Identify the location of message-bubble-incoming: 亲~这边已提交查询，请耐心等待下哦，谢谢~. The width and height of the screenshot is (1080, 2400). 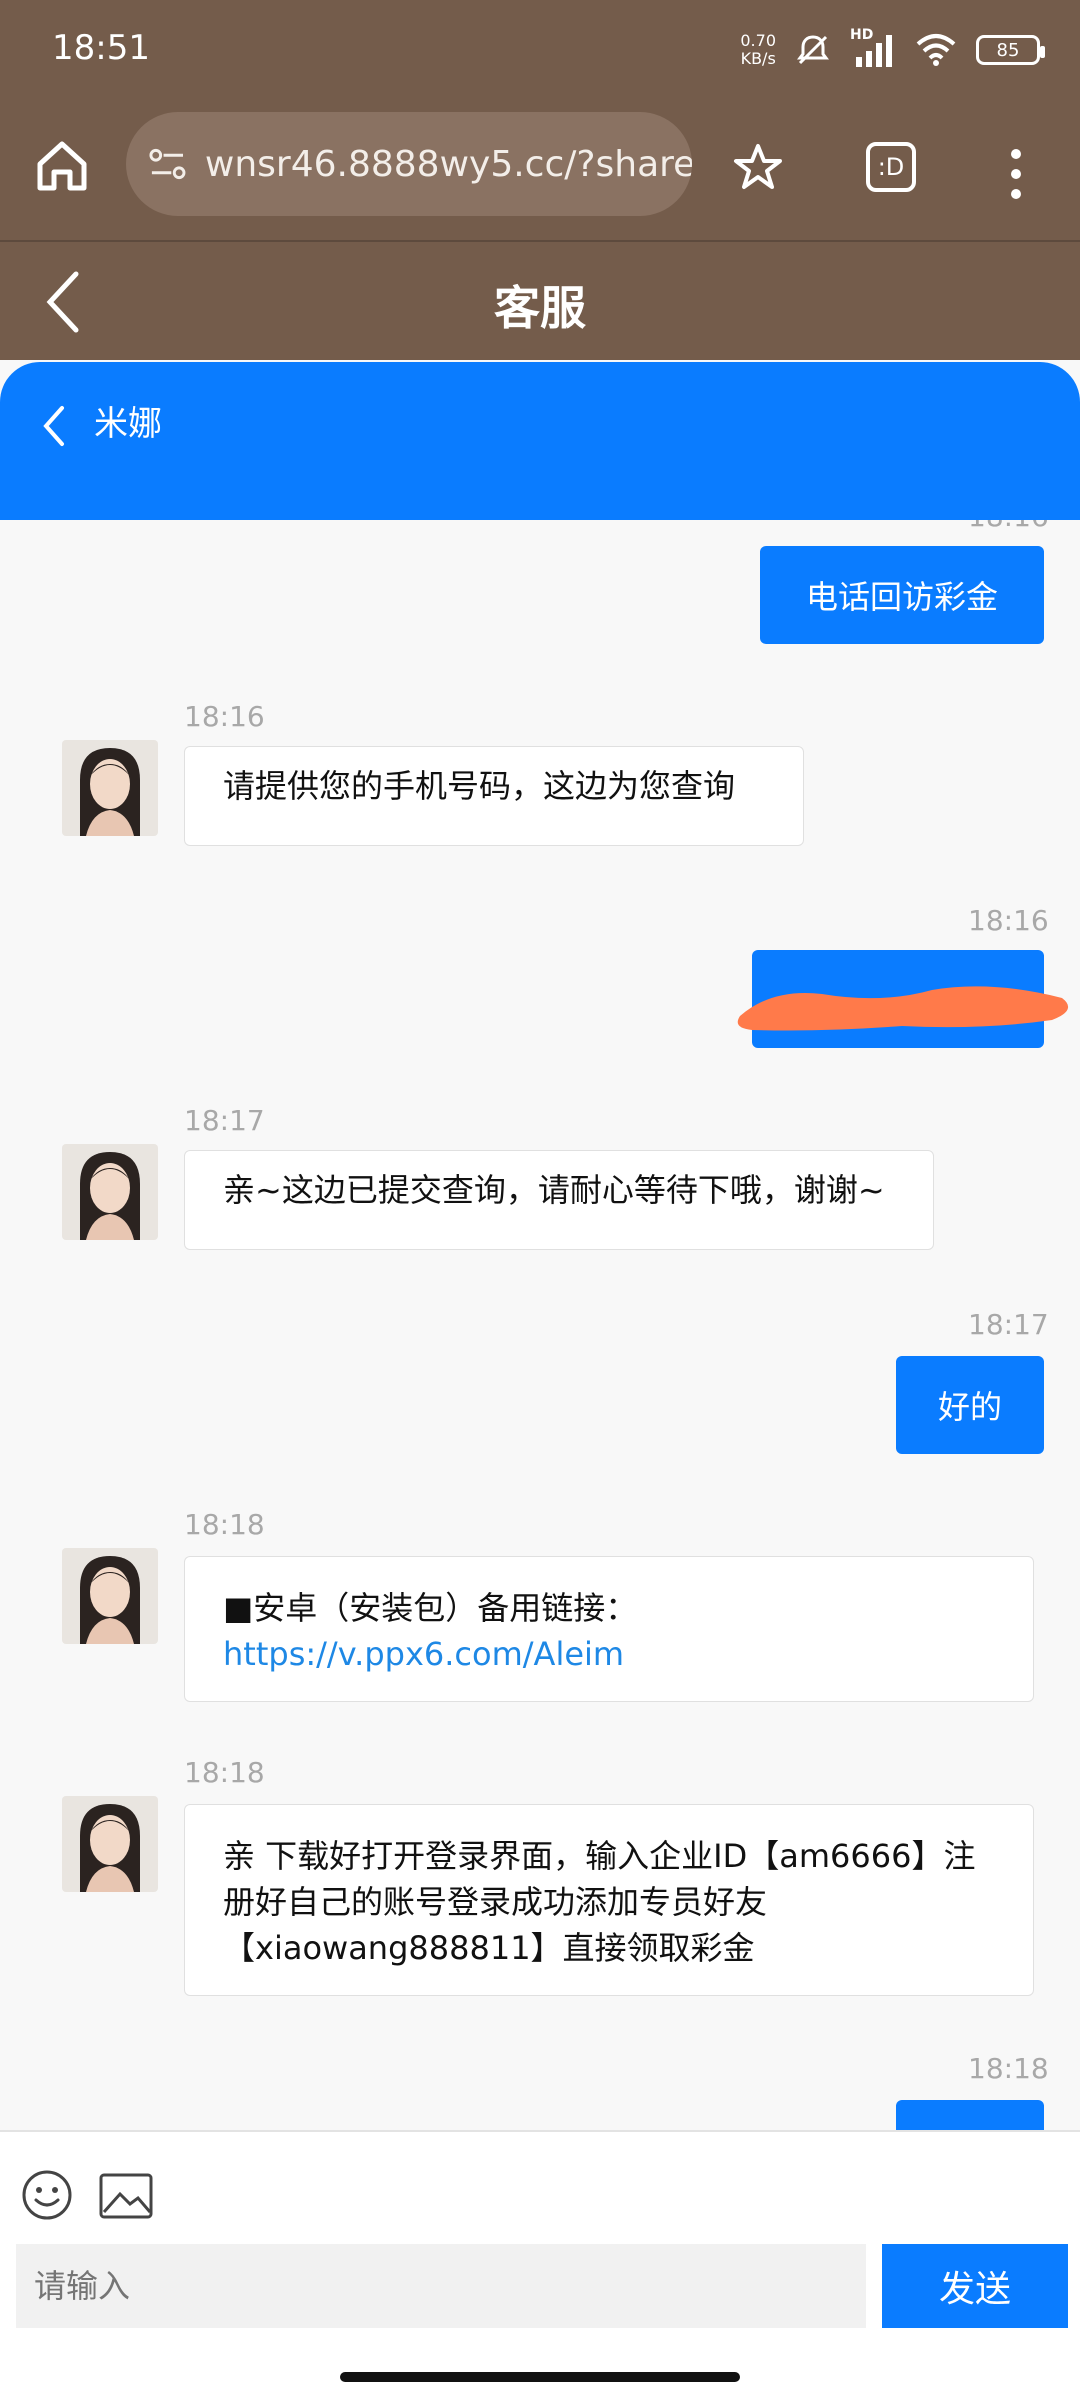
(559, 1200).